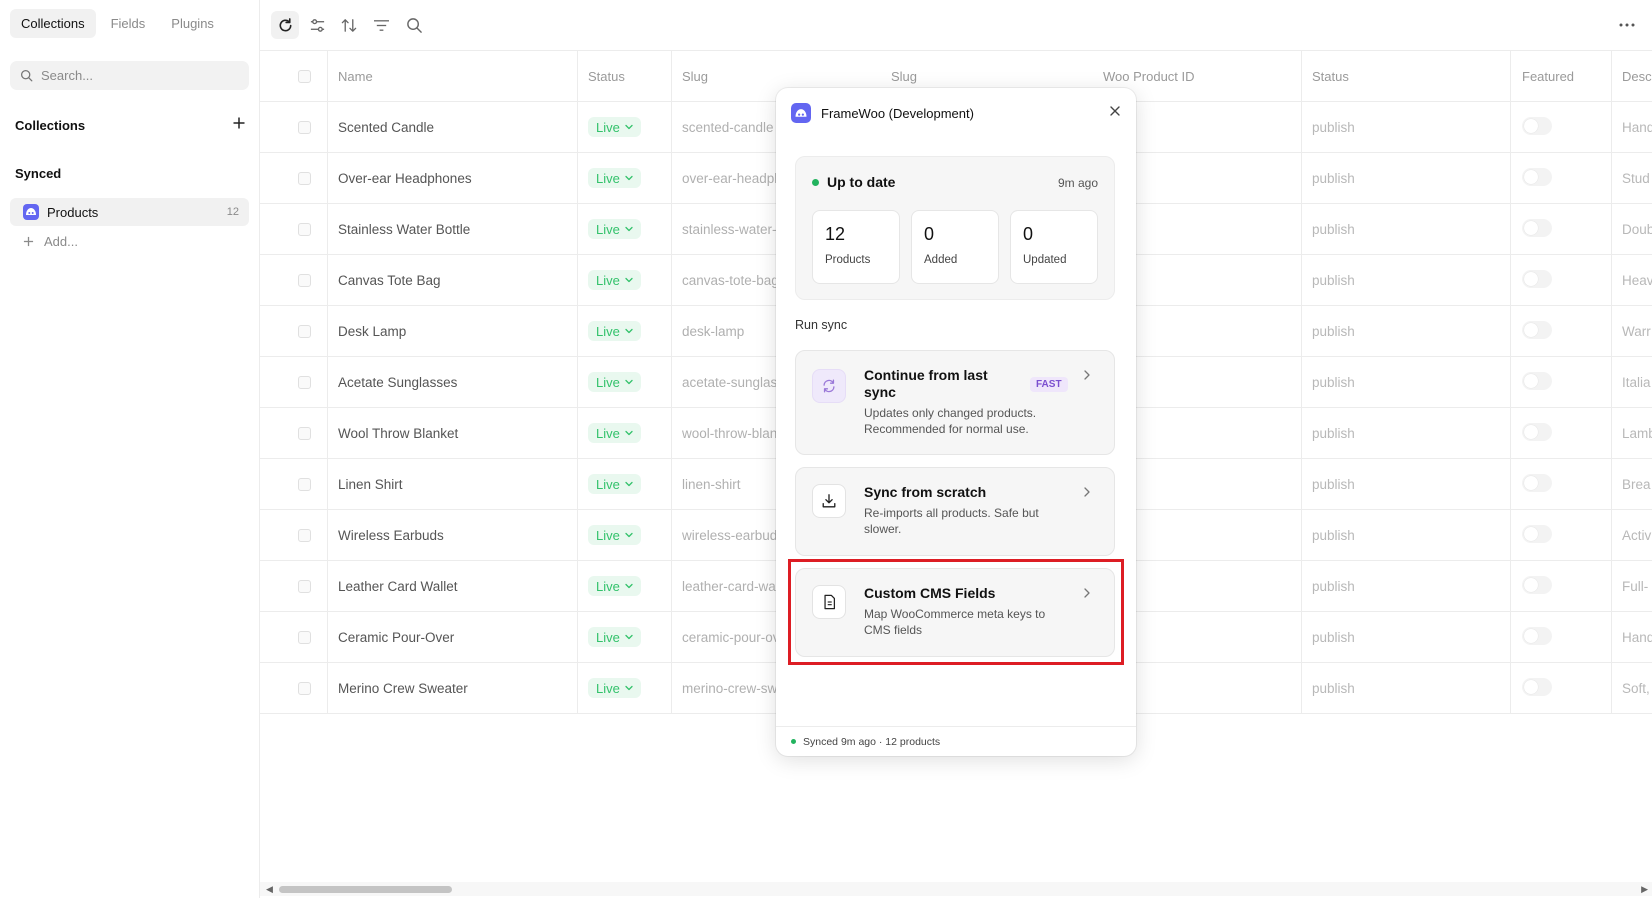 The image size is (1652, 898). I want to click on sidebar-item-products: Products 12, so click(129, 212).